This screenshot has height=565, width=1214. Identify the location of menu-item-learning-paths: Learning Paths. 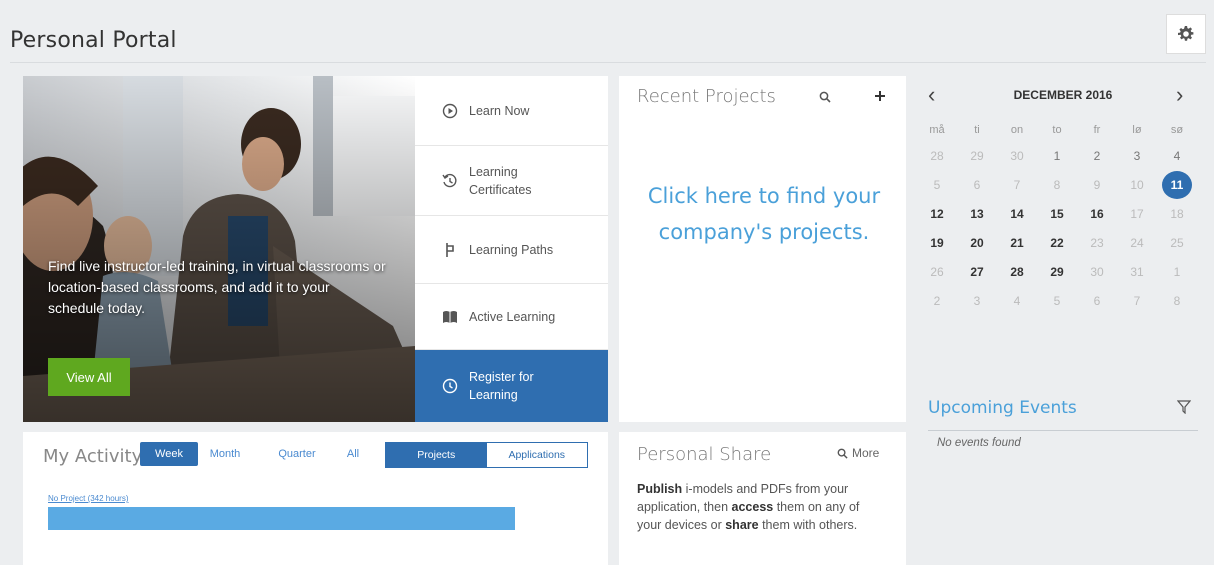
(511, 250).